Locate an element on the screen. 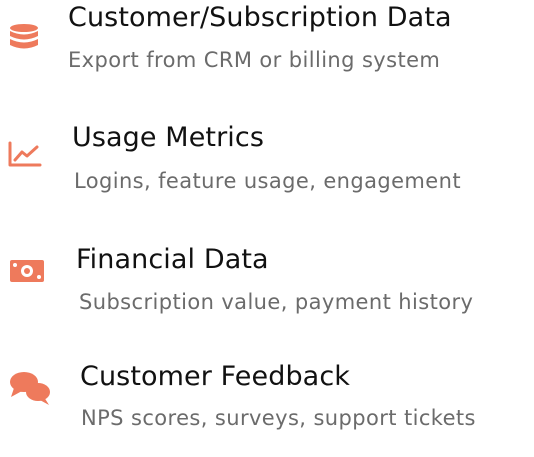  source-description: Export from CRM or billing system is located at coordinates (254, 60).